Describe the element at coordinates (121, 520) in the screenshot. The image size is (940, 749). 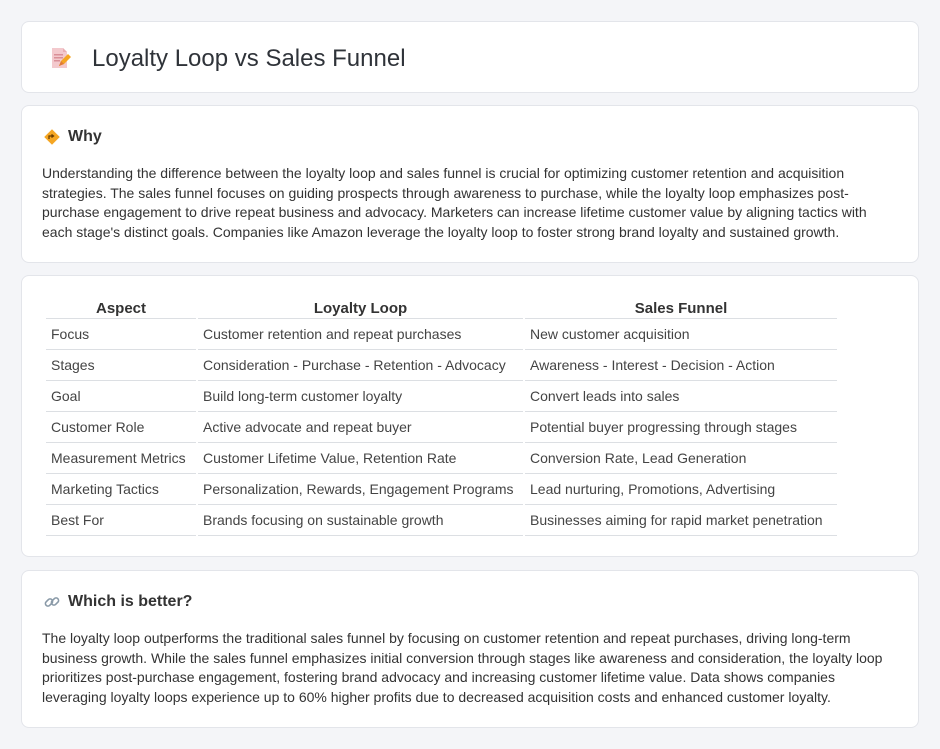
I see `aspect-cell: Best For` at that location.